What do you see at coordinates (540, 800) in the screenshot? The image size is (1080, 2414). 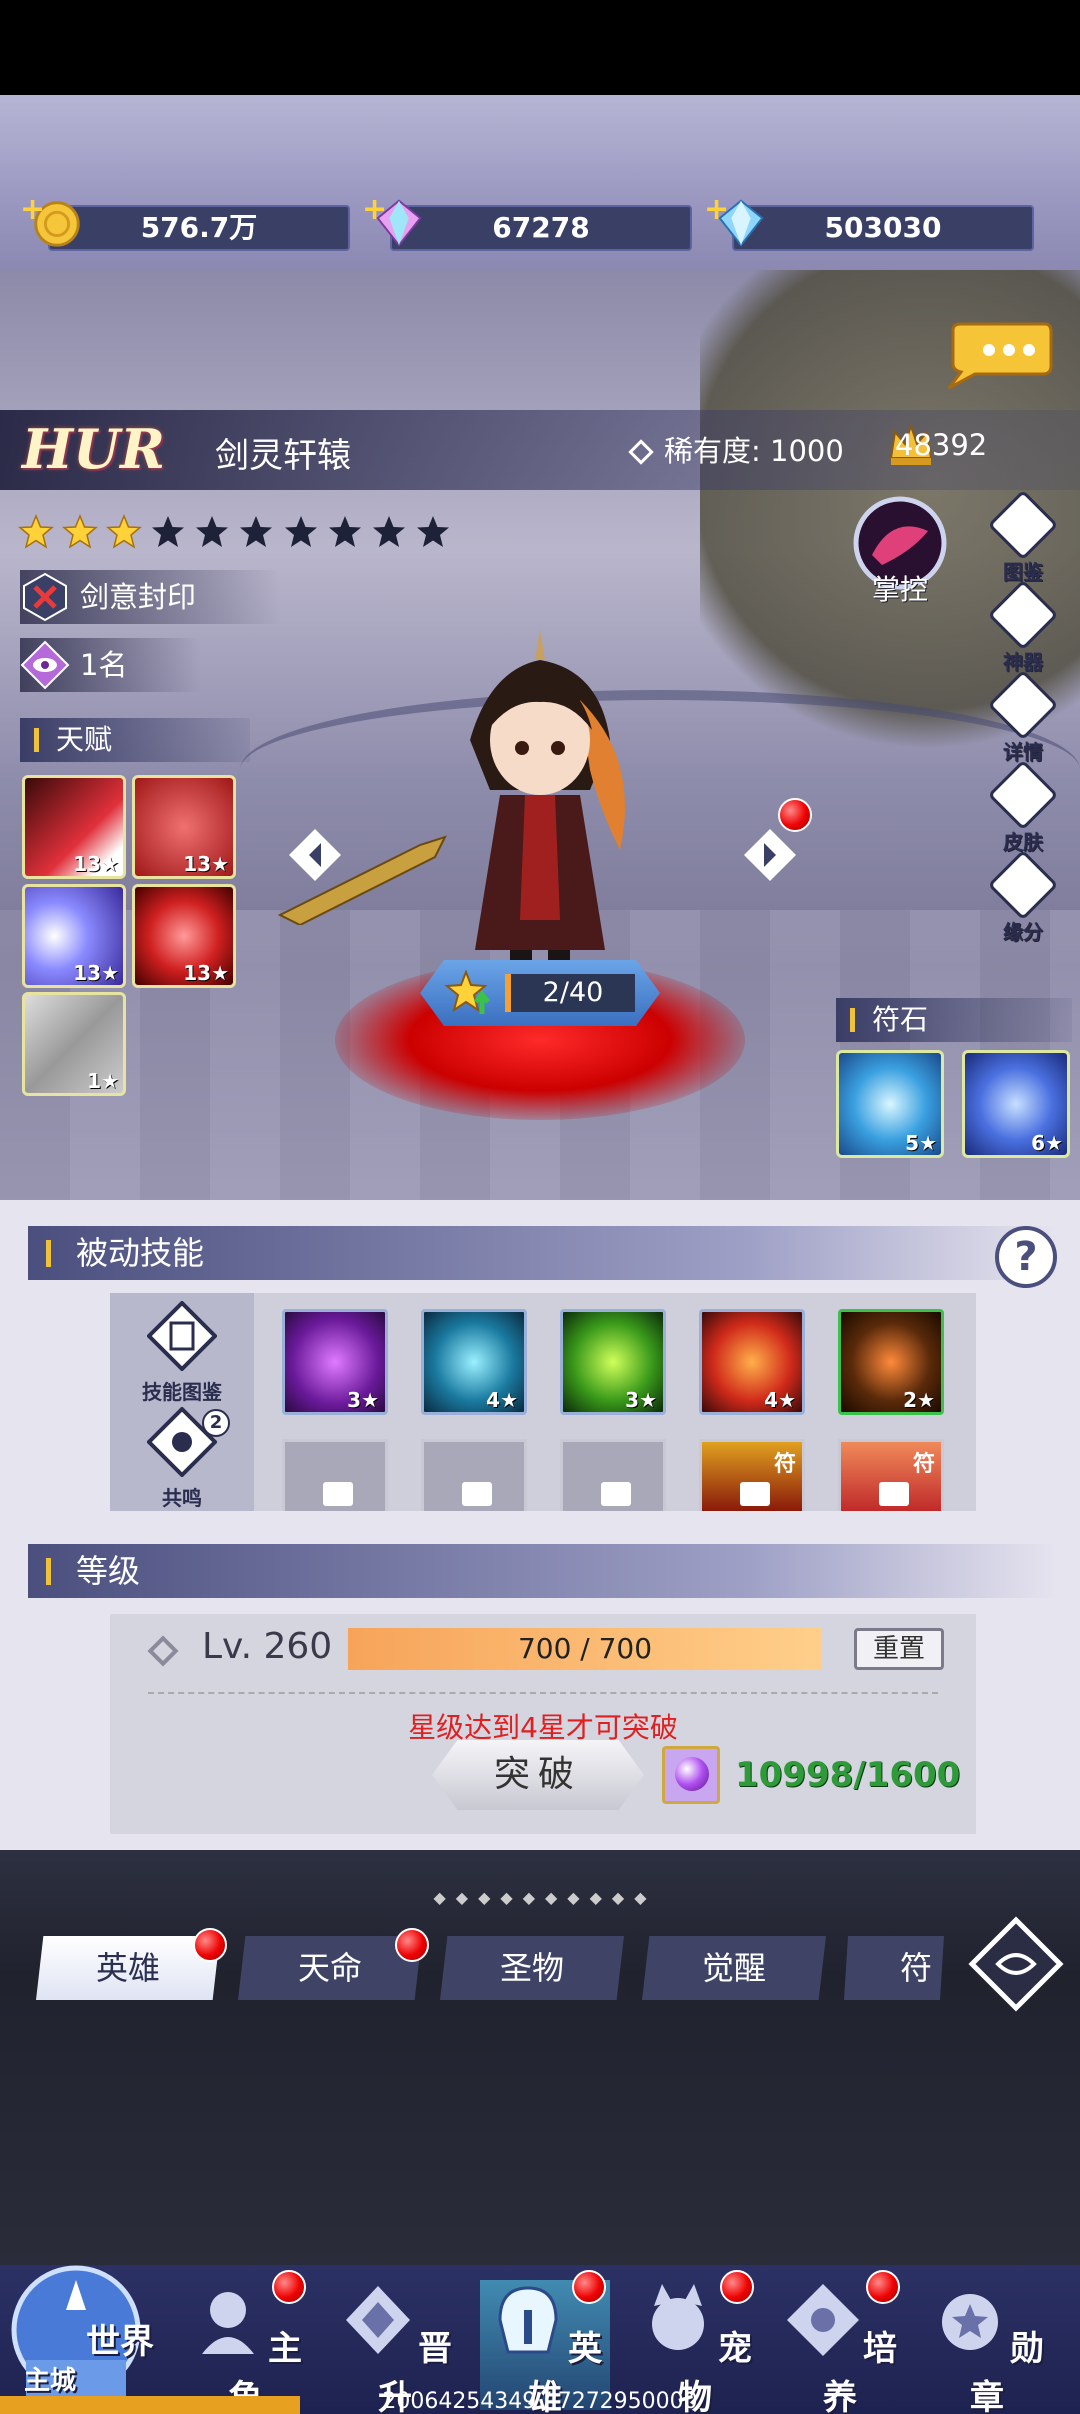 I see `hero-character` at bounding box center [540, 800].